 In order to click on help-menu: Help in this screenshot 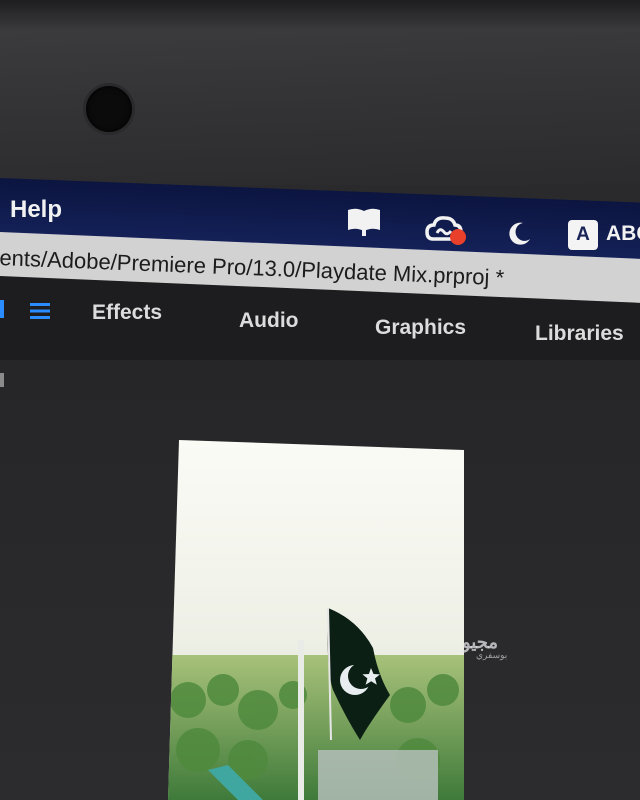, I will do `click(36, 210)`.